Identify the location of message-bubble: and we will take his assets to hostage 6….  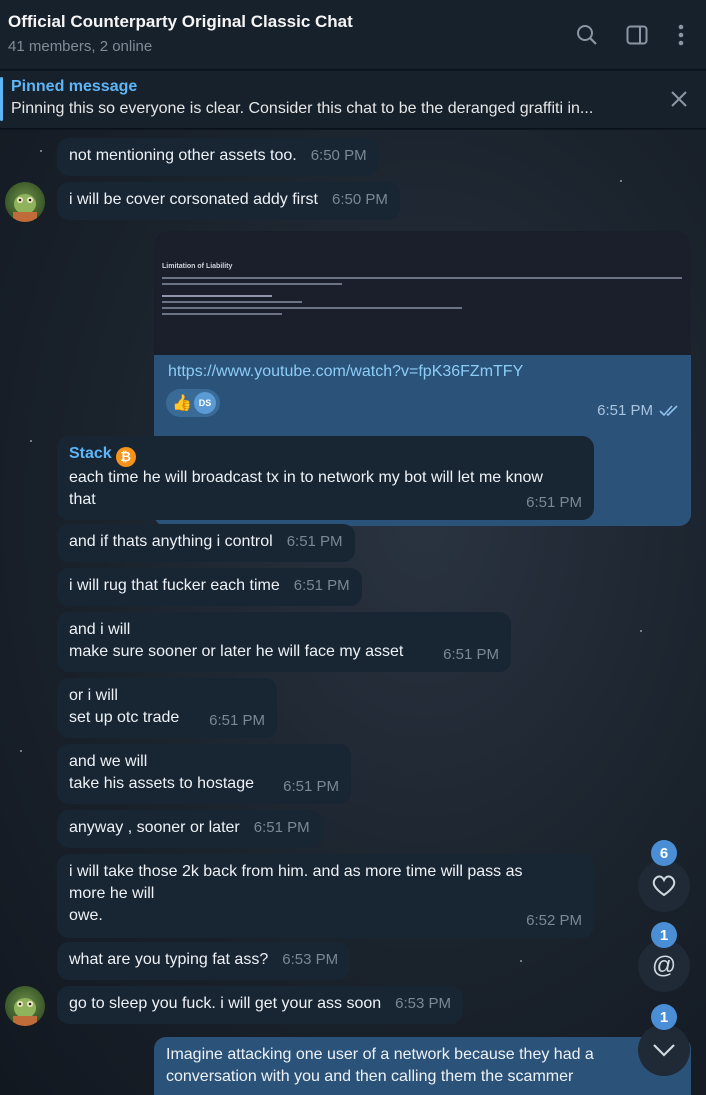
(204, 774).